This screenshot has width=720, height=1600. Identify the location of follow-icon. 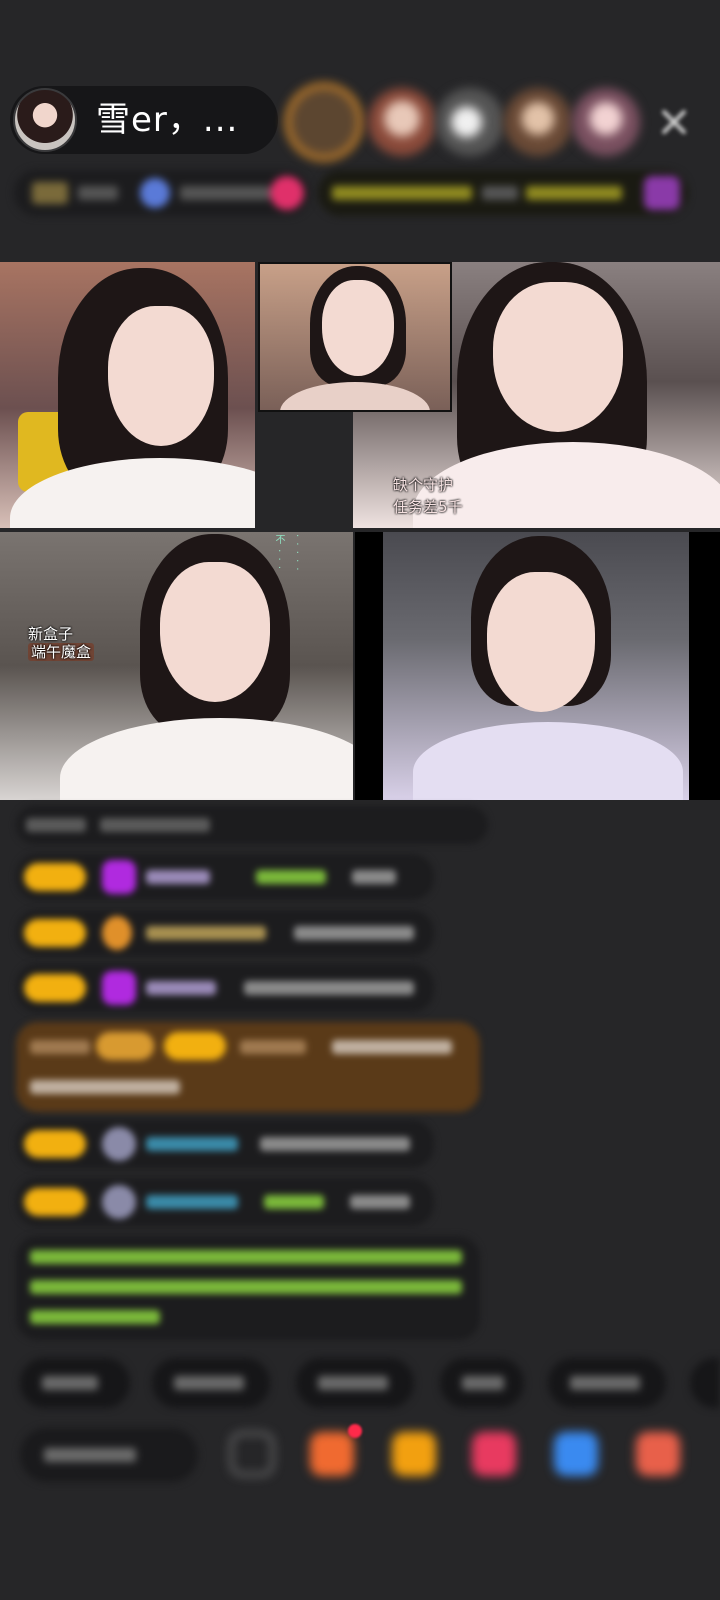
(287, 193).